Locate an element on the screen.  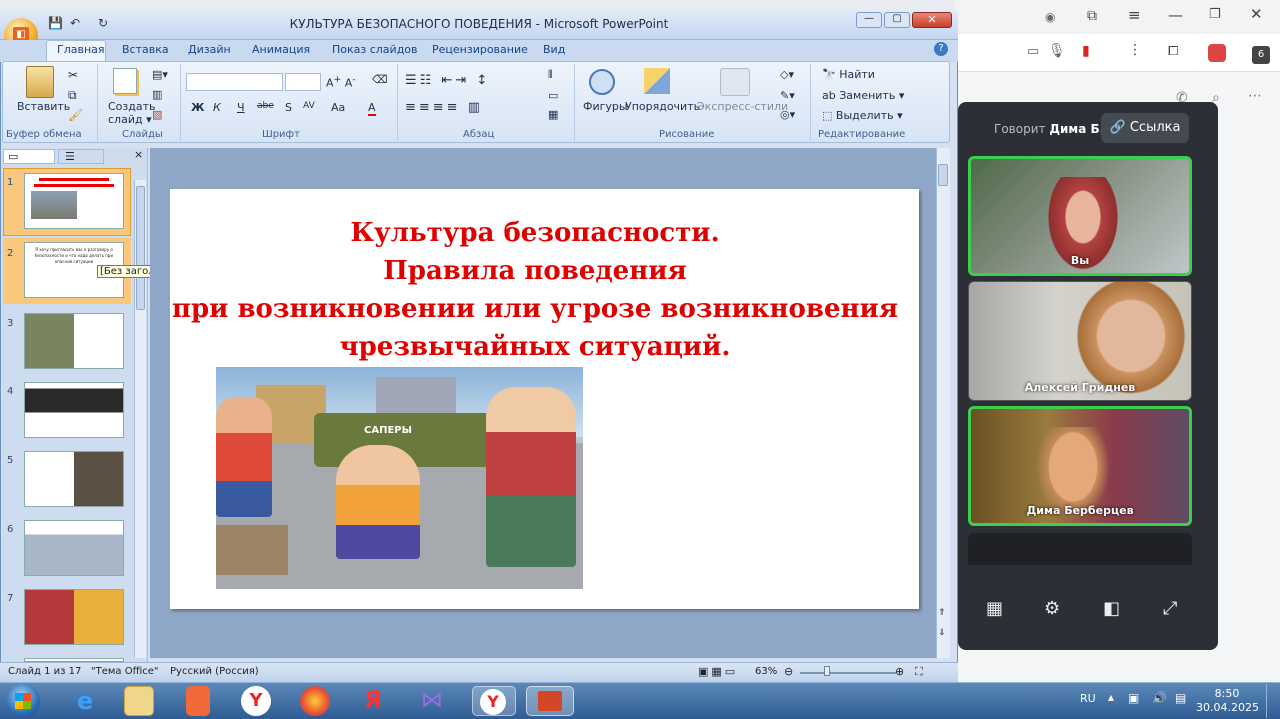
shapes-button: Фигуры is located at coordinates (605, 106).